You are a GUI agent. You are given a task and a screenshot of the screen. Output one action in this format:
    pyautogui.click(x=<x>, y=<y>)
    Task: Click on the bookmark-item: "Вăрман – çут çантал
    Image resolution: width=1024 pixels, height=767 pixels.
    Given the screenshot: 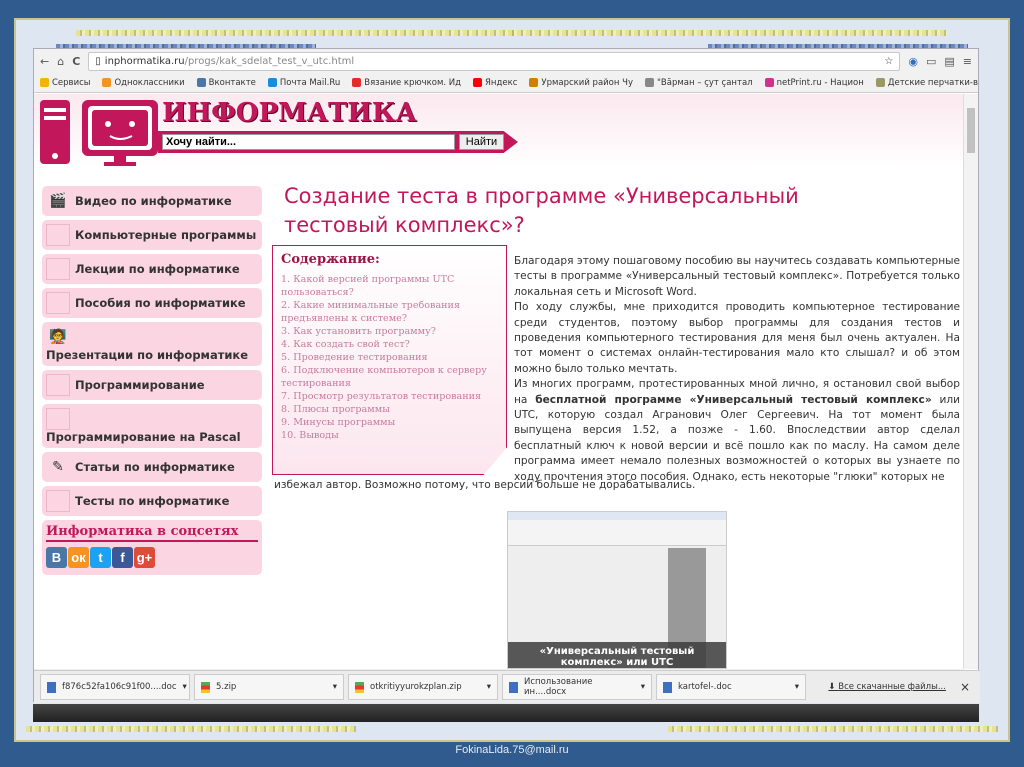 What is the action you would take?
    pyautogui.click(x=699, y=82)
    